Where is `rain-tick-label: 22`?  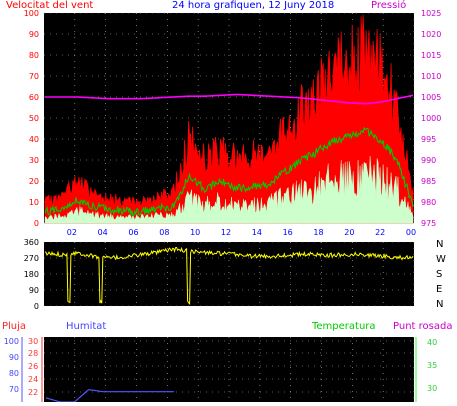
rain-tick-label: 22 is located at coordinates (33, 392).